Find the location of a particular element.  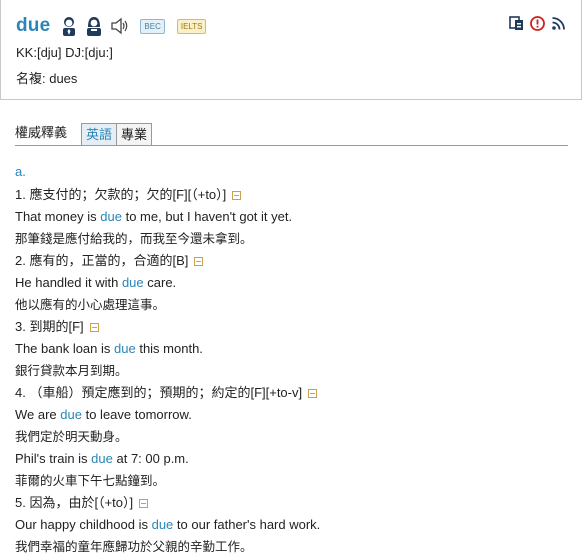

report-icon is located at coordinates (537, 23).